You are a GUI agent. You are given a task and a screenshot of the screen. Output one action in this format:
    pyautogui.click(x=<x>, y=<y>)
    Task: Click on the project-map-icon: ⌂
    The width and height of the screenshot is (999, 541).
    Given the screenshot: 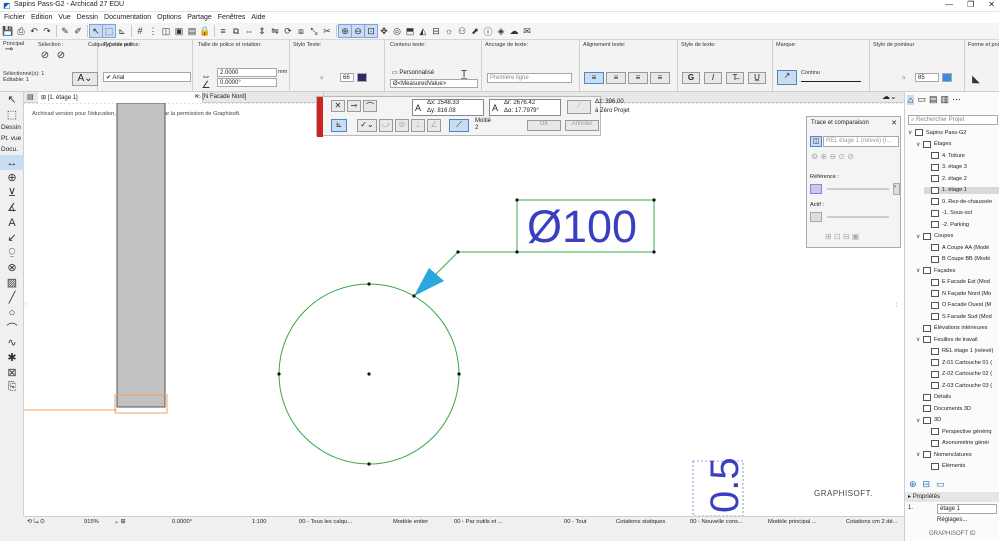 What is the action you would take?
    pyautogui.click(x=911, y=99)
    